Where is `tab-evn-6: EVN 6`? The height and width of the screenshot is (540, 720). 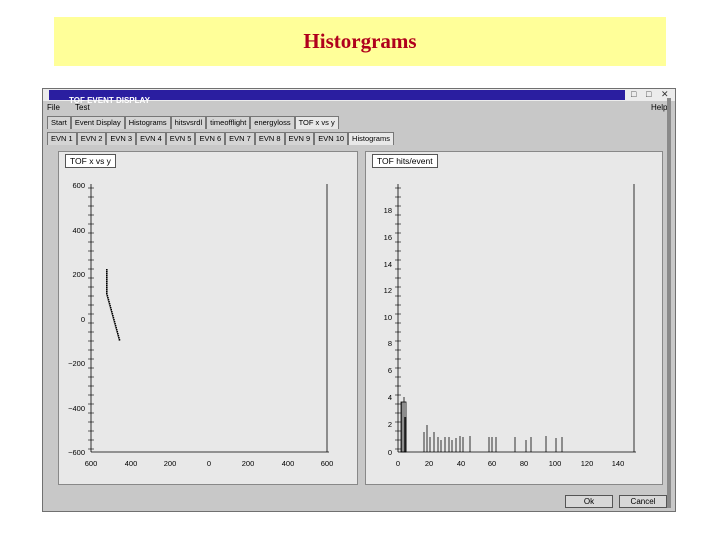
tab-evn-6: EVN 6 is located at coordinates (210, 138).